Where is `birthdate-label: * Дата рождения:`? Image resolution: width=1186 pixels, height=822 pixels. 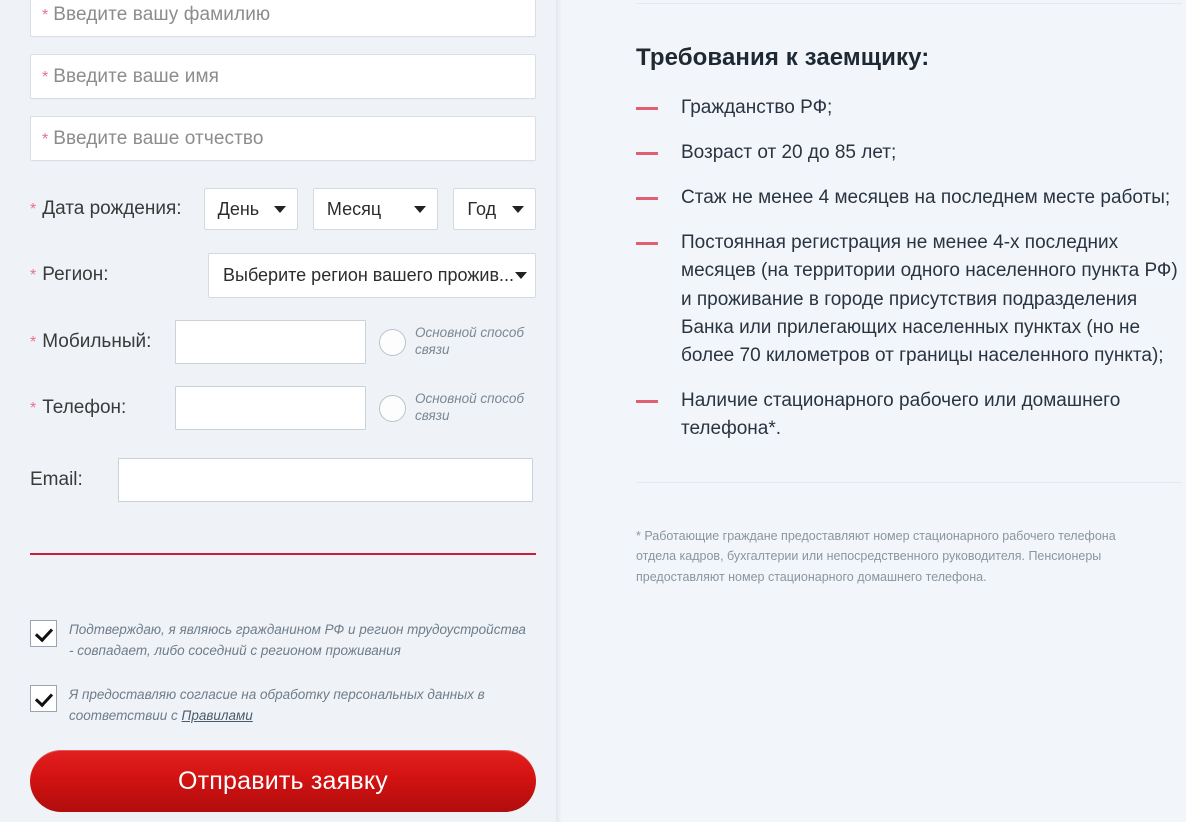 birthdate-label: * Дата рождения: is located at coordinates (117, 209).